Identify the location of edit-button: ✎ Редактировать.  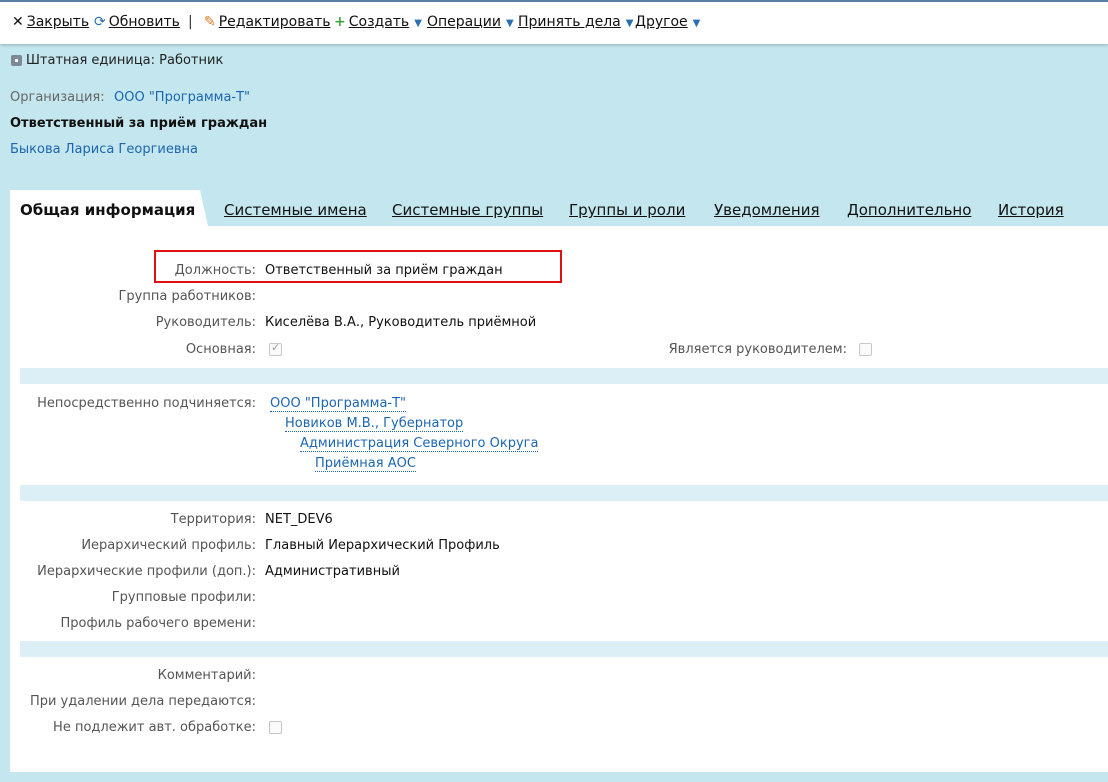
(267, 22).